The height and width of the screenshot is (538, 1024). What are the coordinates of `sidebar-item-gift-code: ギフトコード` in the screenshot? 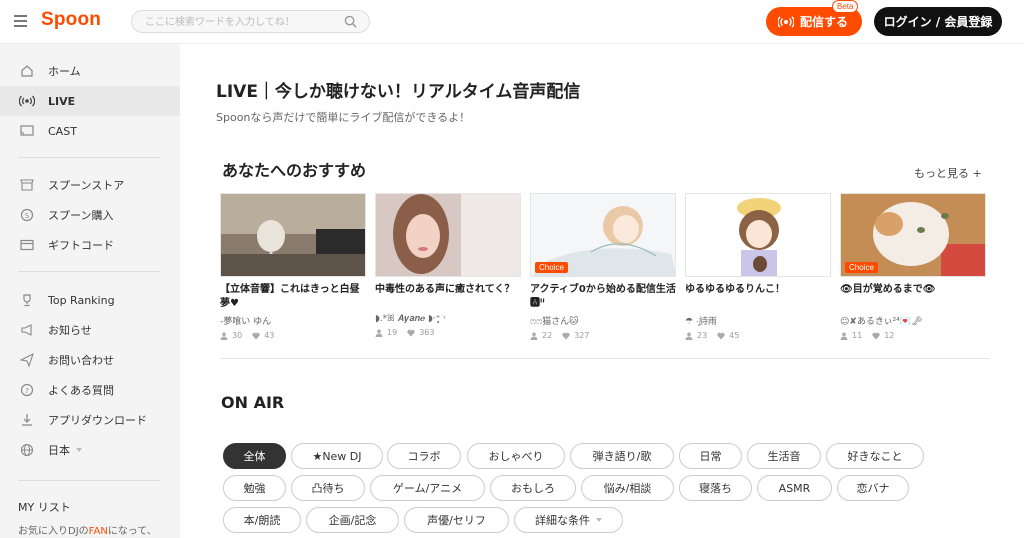 It's located at (90, 245).